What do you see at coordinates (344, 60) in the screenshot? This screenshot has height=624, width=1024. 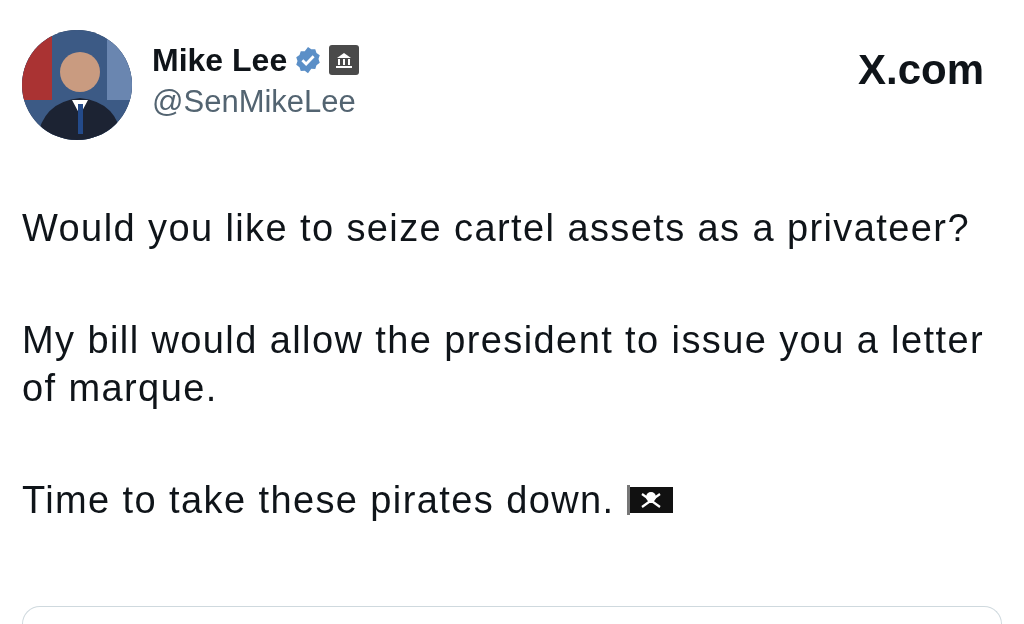 I see `building-icon` at bounding box center [344, 60].